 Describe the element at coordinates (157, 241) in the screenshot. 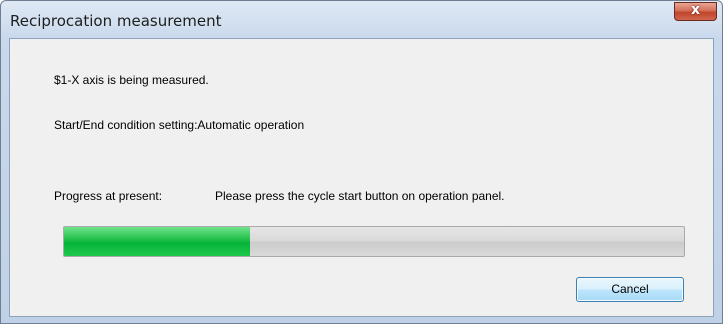

I see `progress-fill` at that location.